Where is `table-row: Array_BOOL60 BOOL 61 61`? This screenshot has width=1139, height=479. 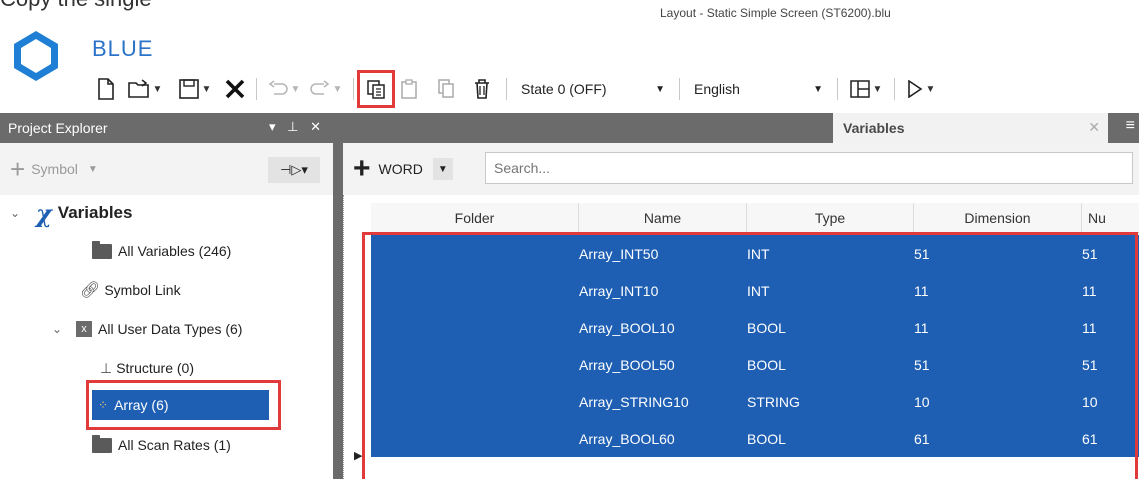
table-row: Array_BOOL60 BOOL 61 61 is located at coordinates (755, 438).